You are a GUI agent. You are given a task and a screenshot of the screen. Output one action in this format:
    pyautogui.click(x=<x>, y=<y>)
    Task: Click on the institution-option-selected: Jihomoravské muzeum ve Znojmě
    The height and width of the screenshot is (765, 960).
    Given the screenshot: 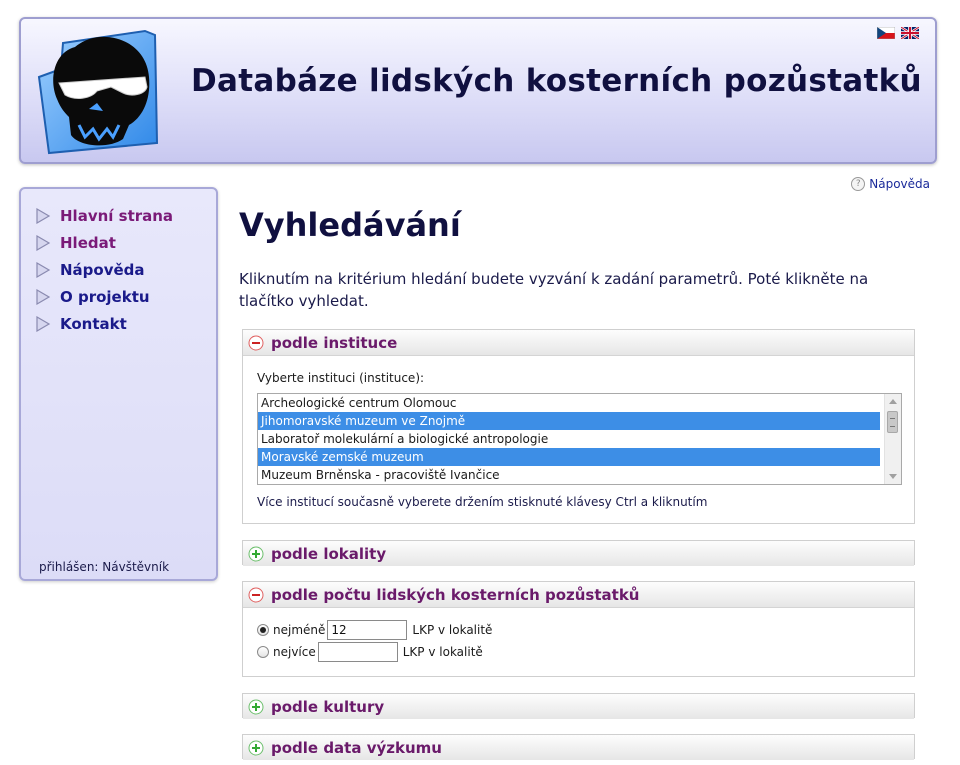 What is the action you would take?
    pyautogui.click(x=569, y=421)
    